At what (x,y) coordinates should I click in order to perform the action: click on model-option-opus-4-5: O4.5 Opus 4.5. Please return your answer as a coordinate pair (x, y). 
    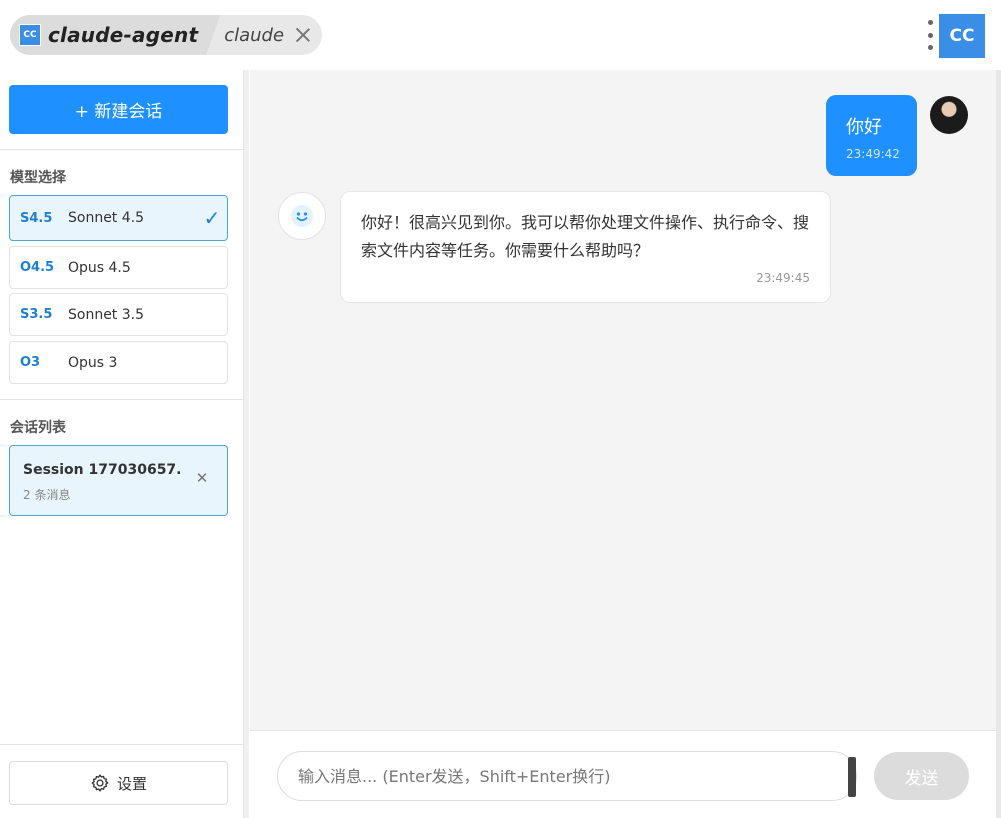
    Looking at the image, I should click on (118, 267).